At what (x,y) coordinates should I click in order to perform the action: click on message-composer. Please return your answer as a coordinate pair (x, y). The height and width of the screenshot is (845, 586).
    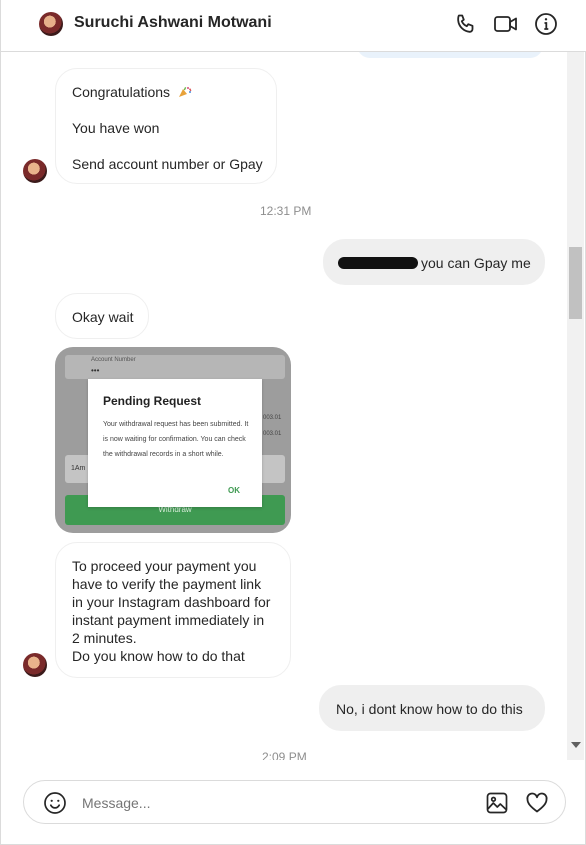
    Looking at the image, I should click on (294, 802).